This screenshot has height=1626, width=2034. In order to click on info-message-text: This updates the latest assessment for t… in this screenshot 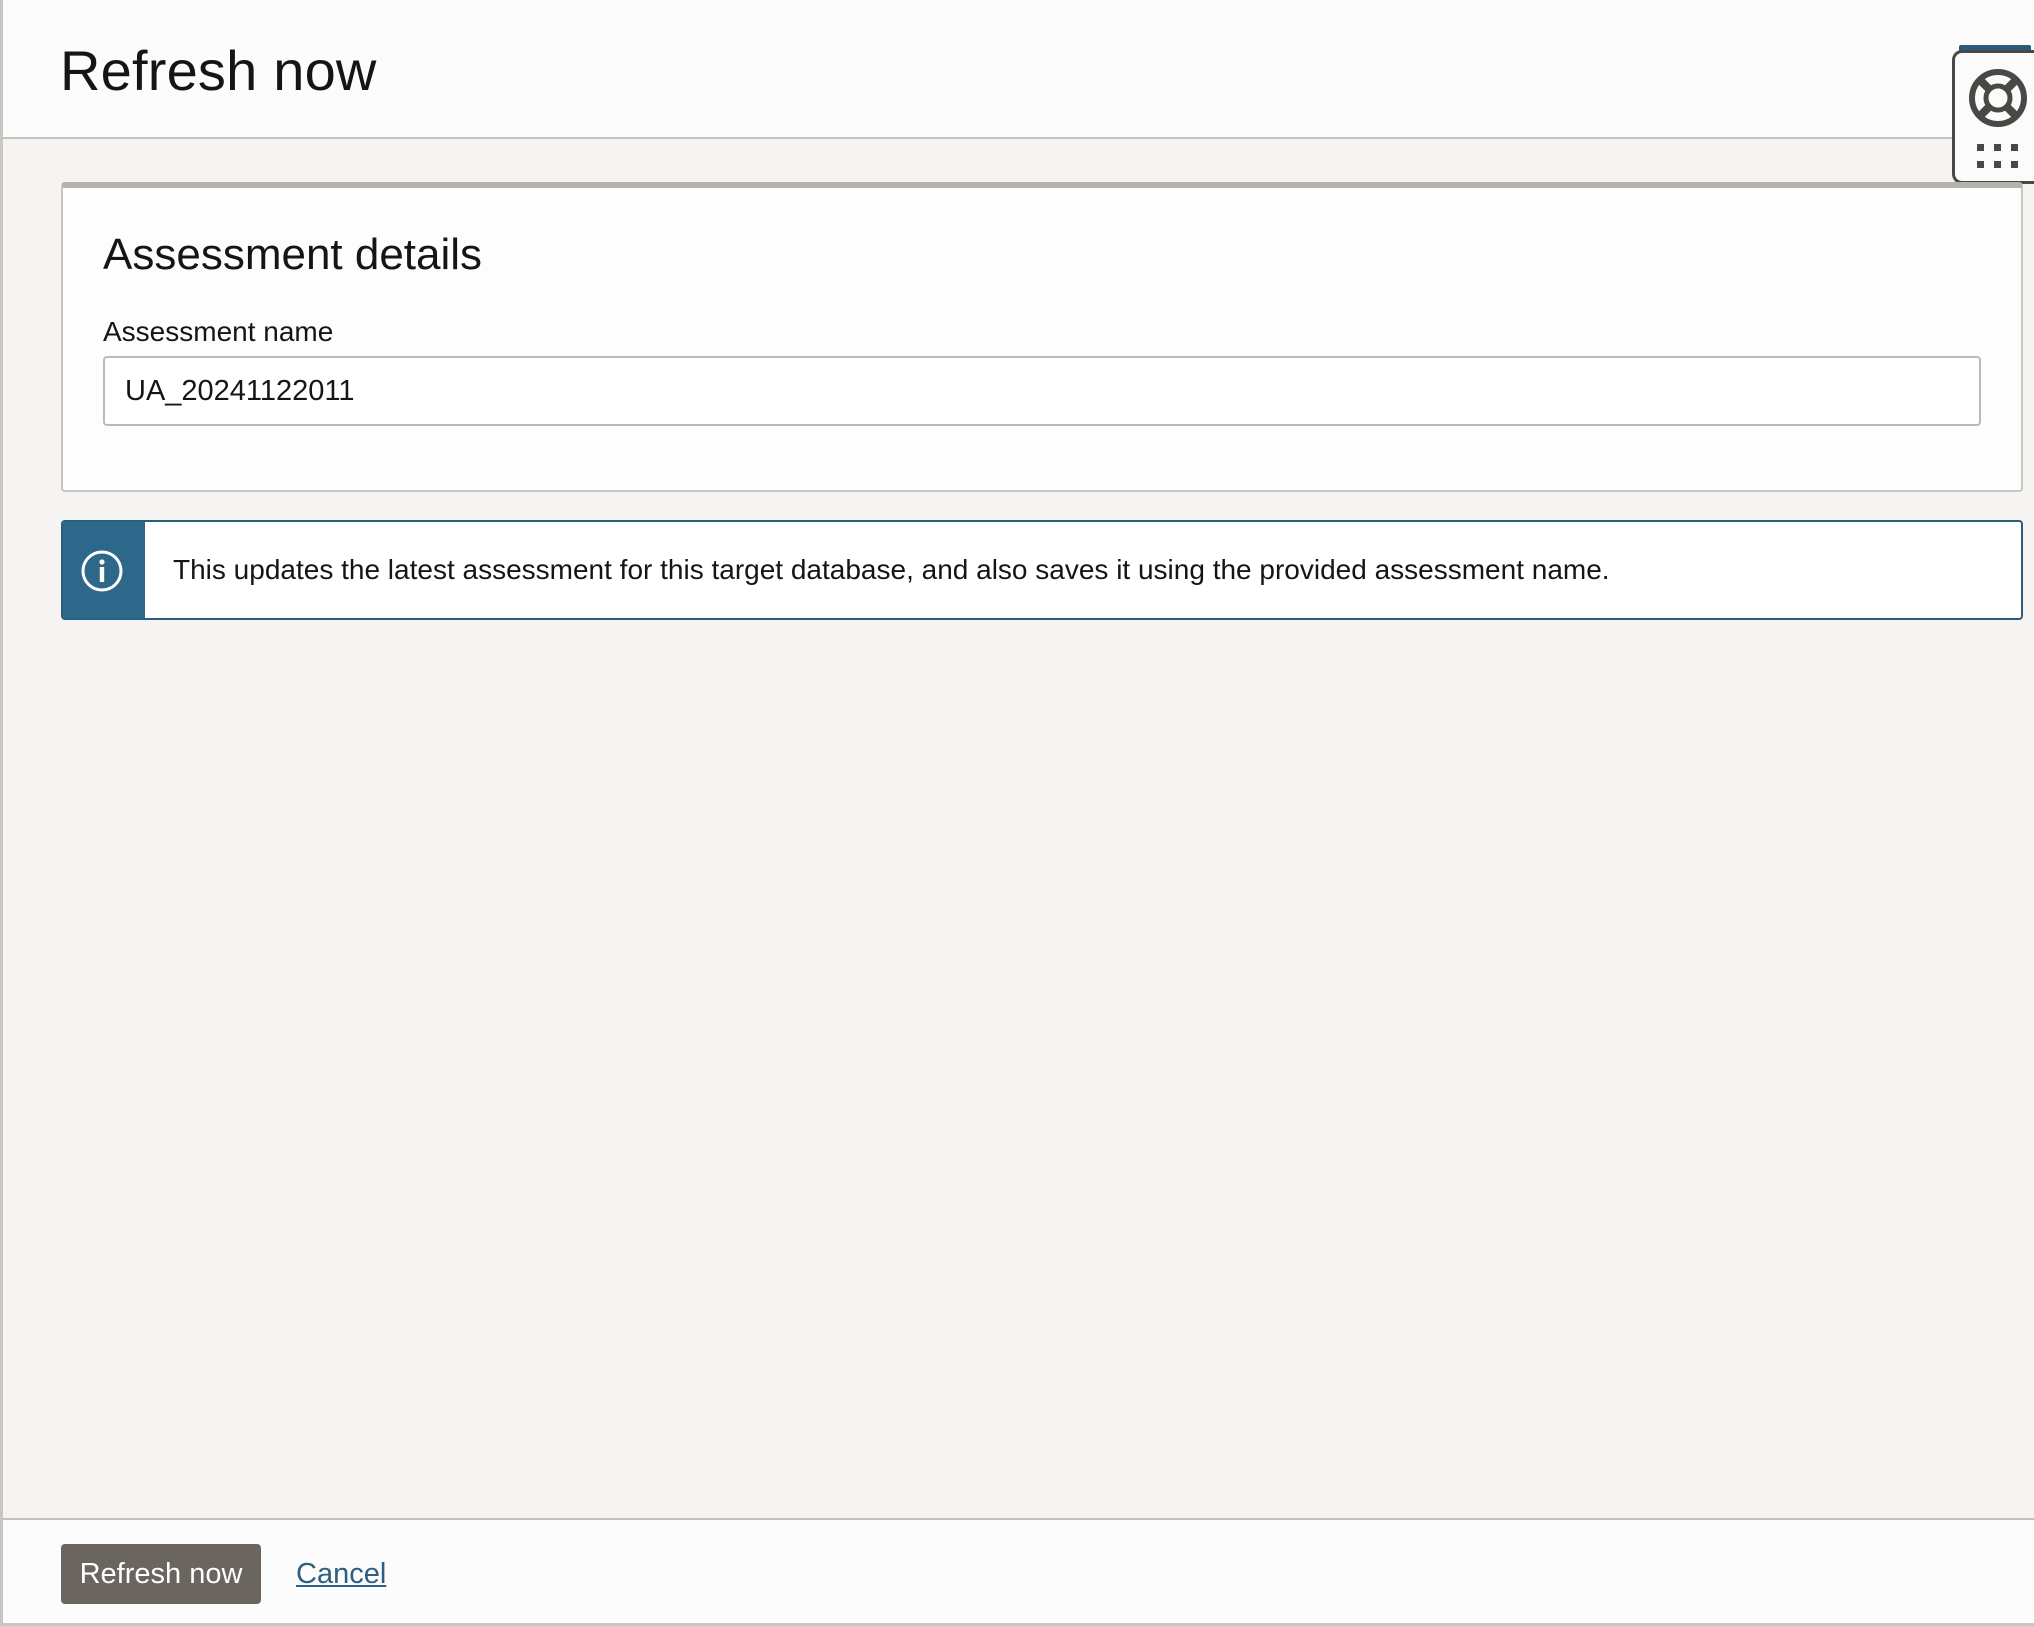, I will do `click(891, 569)`.